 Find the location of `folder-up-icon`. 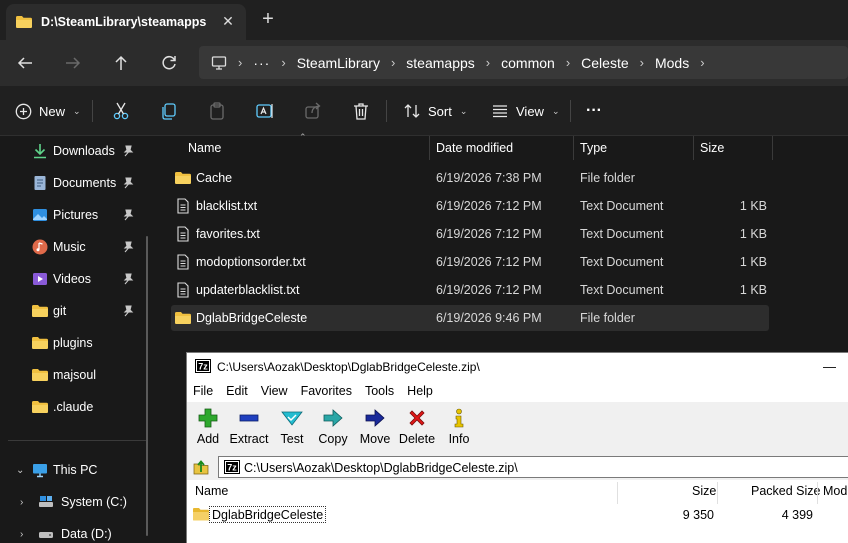

folder-up-icon is located at coordinates (201, 467).